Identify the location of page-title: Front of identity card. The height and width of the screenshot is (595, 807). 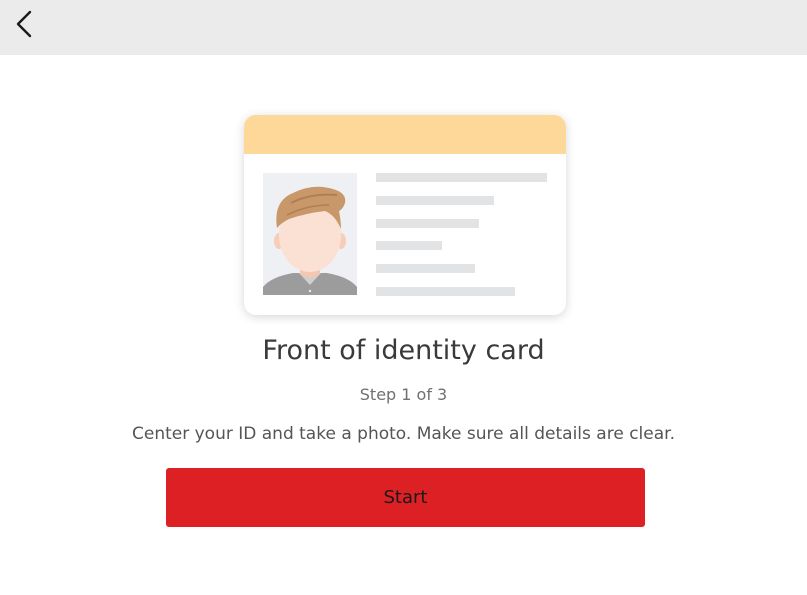
(403, 350).